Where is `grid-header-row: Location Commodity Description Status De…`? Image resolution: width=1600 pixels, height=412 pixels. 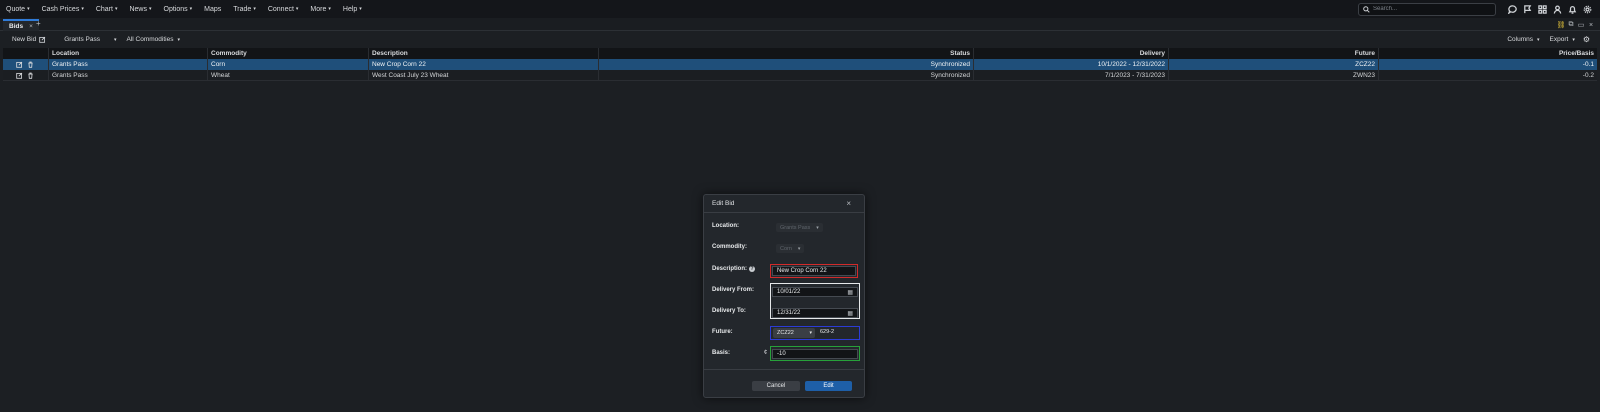 grid-header-row: Location Commodity Description Status De… is located at coordinates (800, 53).